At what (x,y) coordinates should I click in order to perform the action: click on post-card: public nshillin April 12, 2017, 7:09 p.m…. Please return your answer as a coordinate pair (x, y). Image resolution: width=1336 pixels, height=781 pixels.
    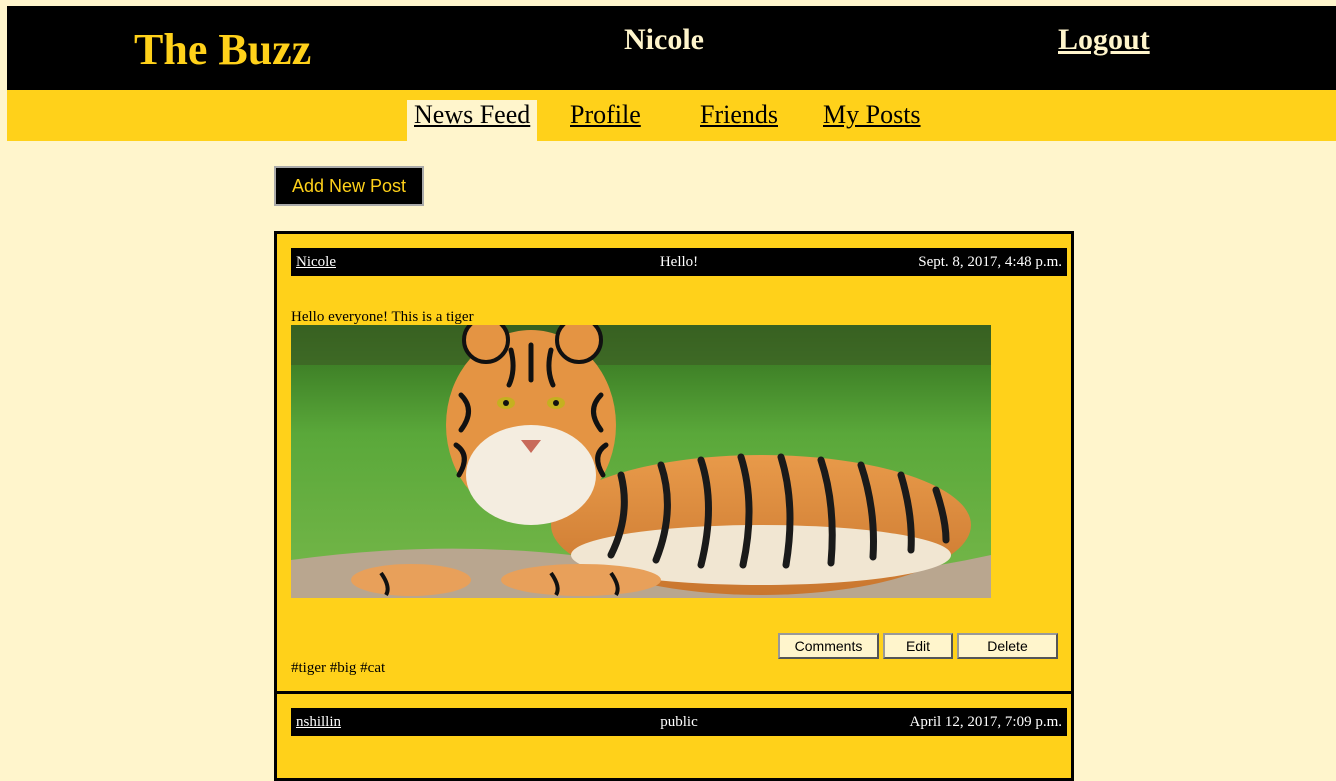
    Looking at the image, I should click on (674, 736).